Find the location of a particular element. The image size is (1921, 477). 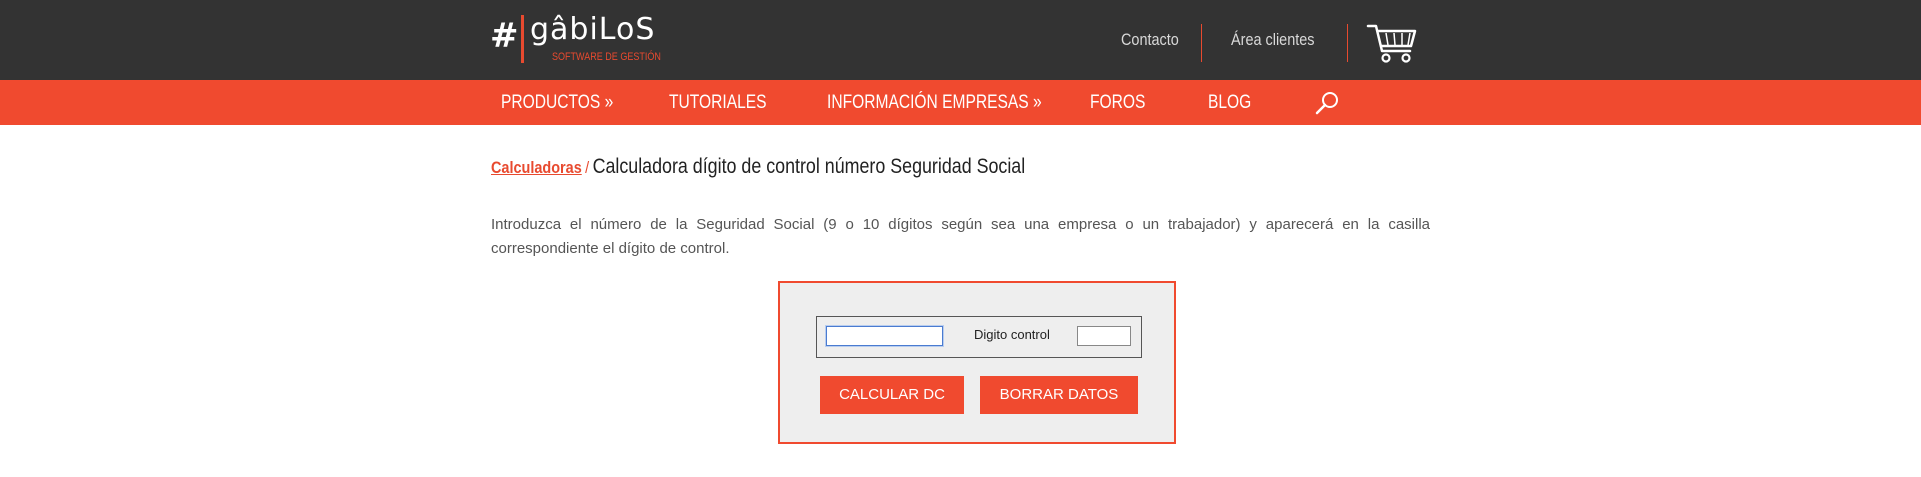

breadcrumb-link-calculadoras: Calculadoras is located at coordinates (536, 167).